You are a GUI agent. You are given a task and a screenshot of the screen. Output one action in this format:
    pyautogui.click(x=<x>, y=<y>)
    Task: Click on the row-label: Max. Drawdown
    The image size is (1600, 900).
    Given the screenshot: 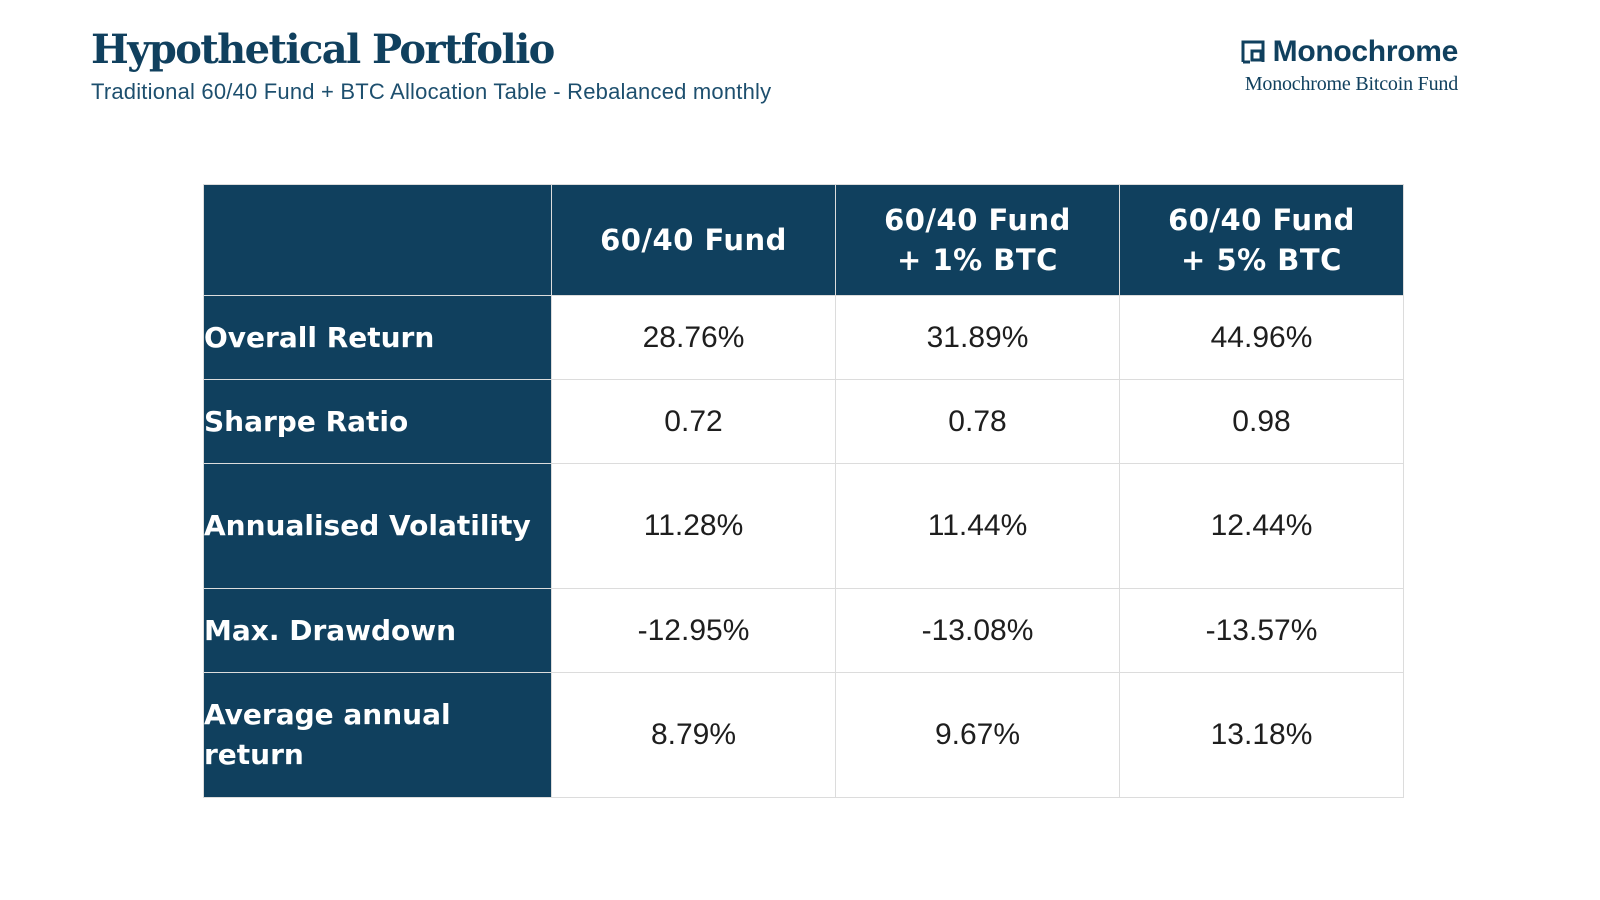 What is the action you would take?
    pyautogui.click(x=377, y=630)
    